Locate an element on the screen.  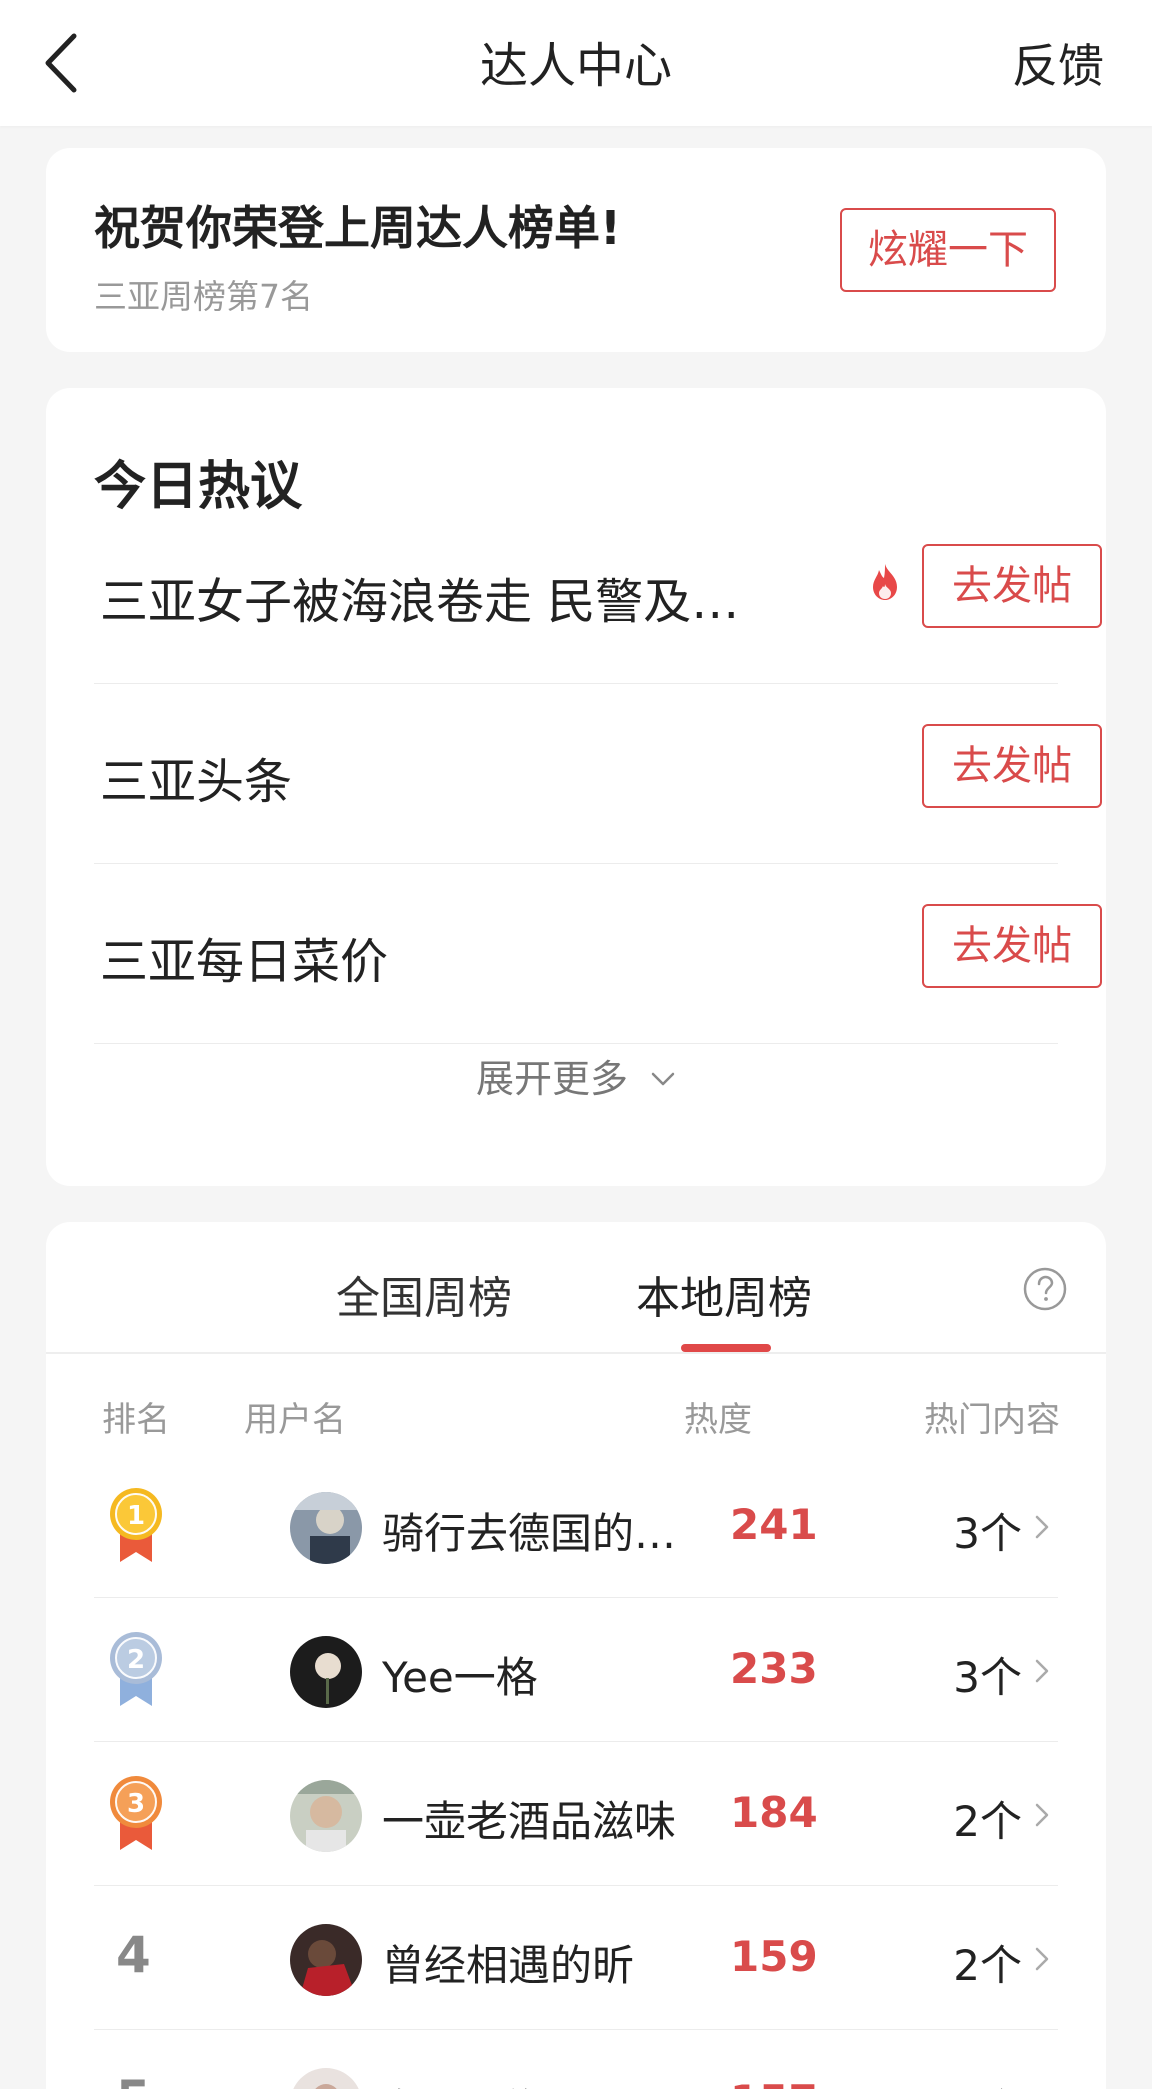
congrats-headline: 祝贺你荣登上周达人榜单! is located at coordinates (357, 228).